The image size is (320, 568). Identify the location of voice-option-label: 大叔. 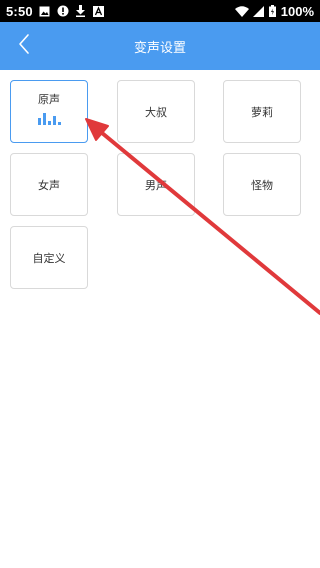
(156, 112).